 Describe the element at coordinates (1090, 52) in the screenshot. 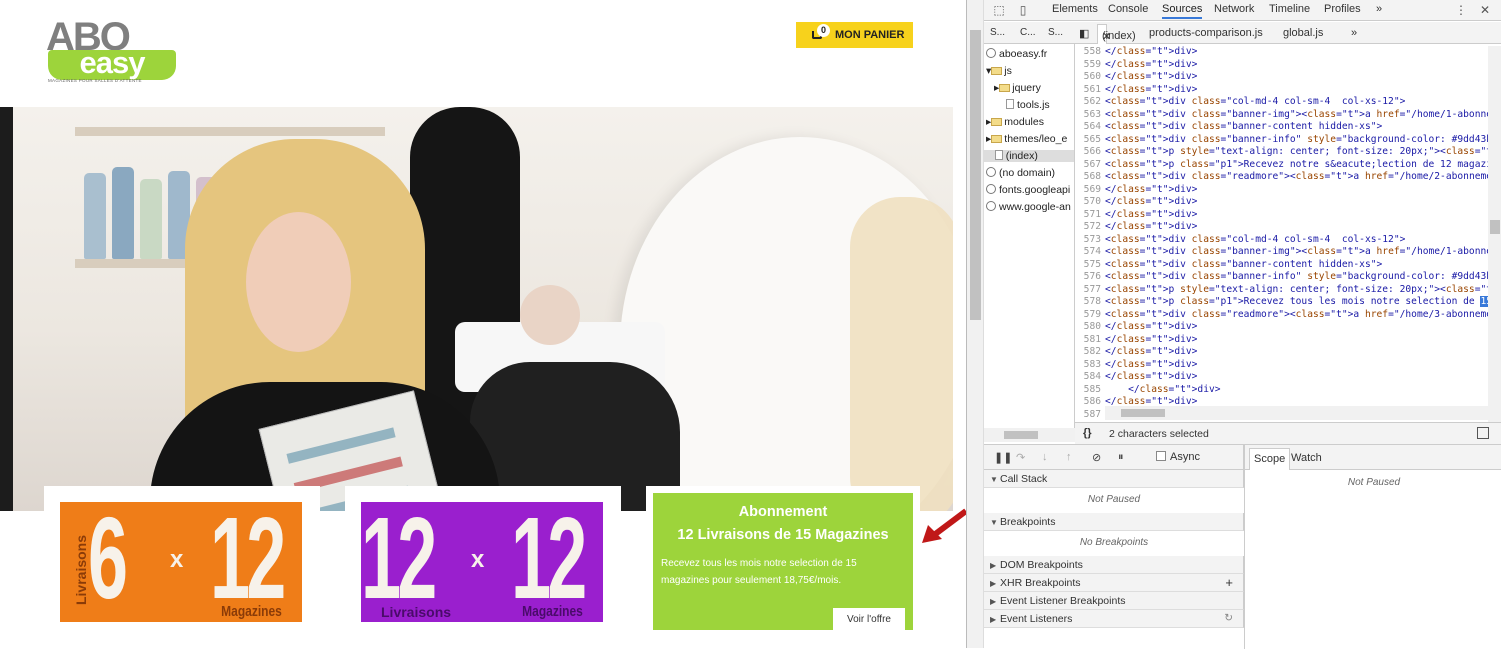

I see `line-number: 558` at that location.